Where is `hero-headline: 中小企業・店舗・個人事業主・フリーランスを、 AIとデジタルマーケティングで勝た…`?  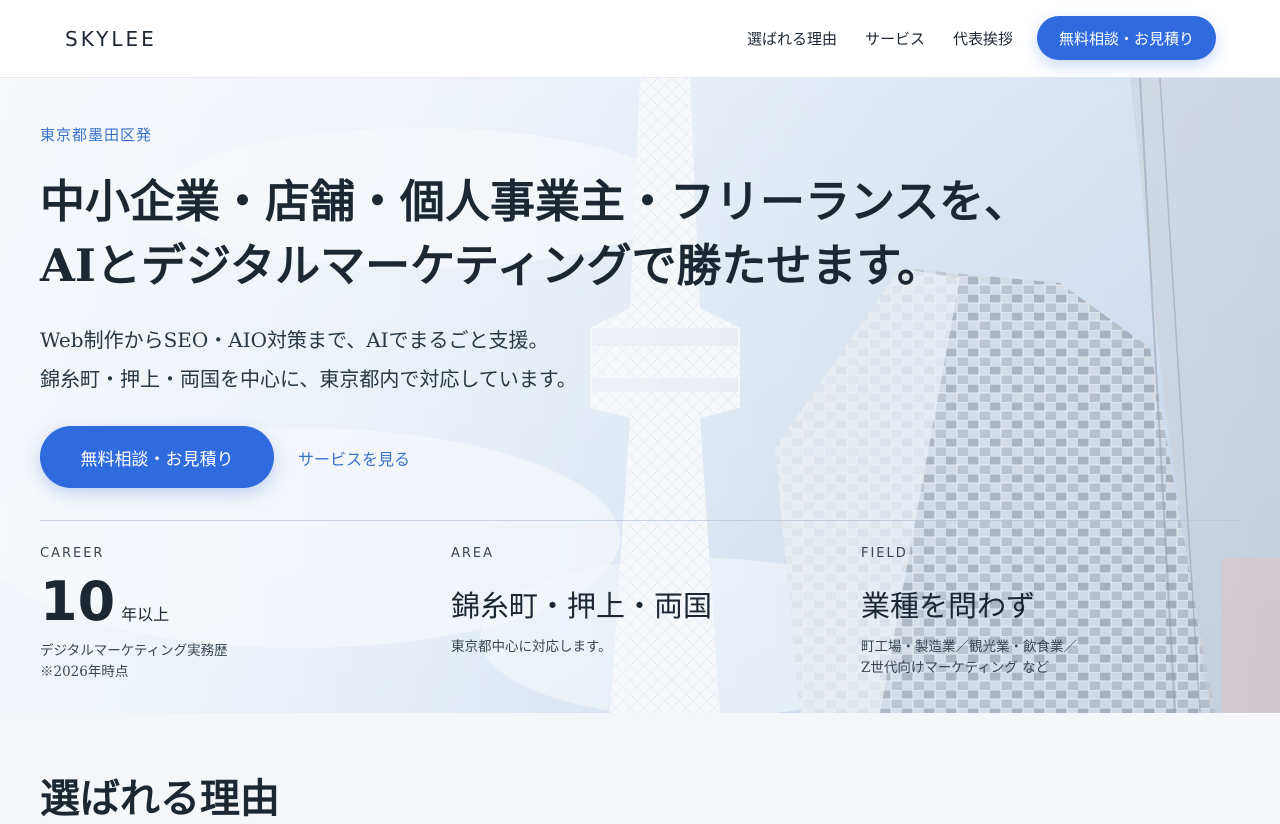 hero-headline: 中小企業・店舗・個人事業主・フリーランスを、 AIとデジタルマーケティングで勝た… is located at coordinates (534, 234).